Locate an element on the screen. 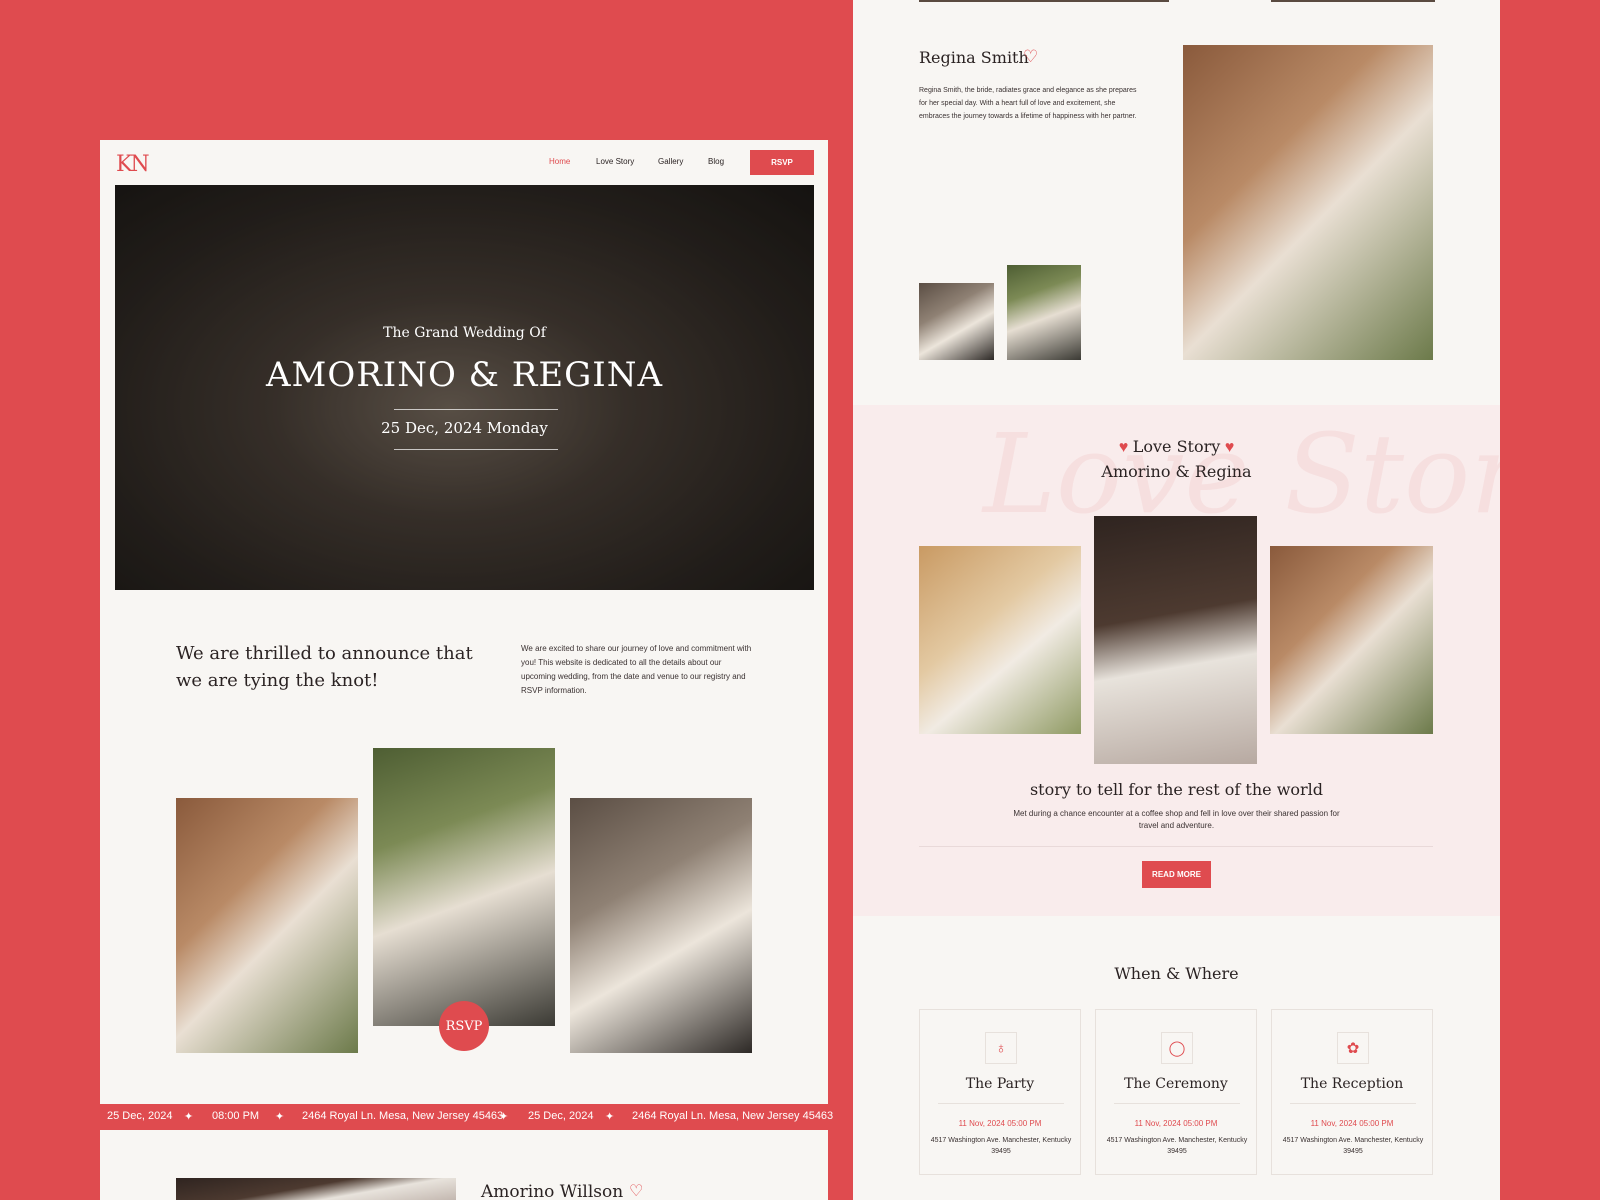  logo: KN is located at coordinates (133, 164).